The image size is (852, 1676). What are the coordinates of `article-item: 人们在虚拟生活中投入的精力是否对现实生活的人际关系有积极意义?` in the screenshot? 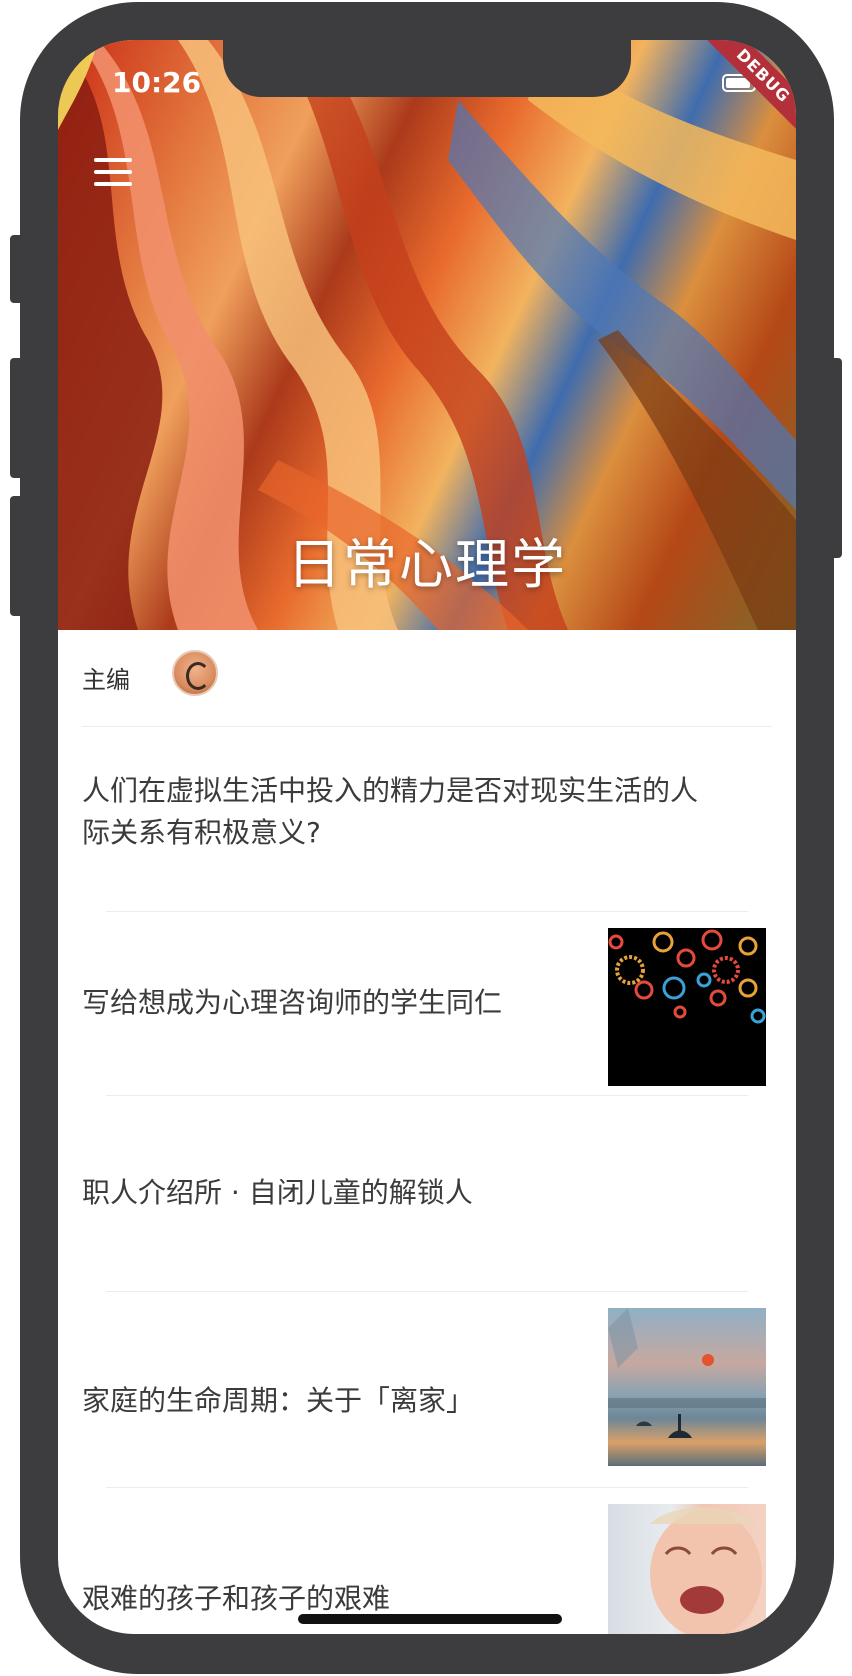 It's located at (427, 819).